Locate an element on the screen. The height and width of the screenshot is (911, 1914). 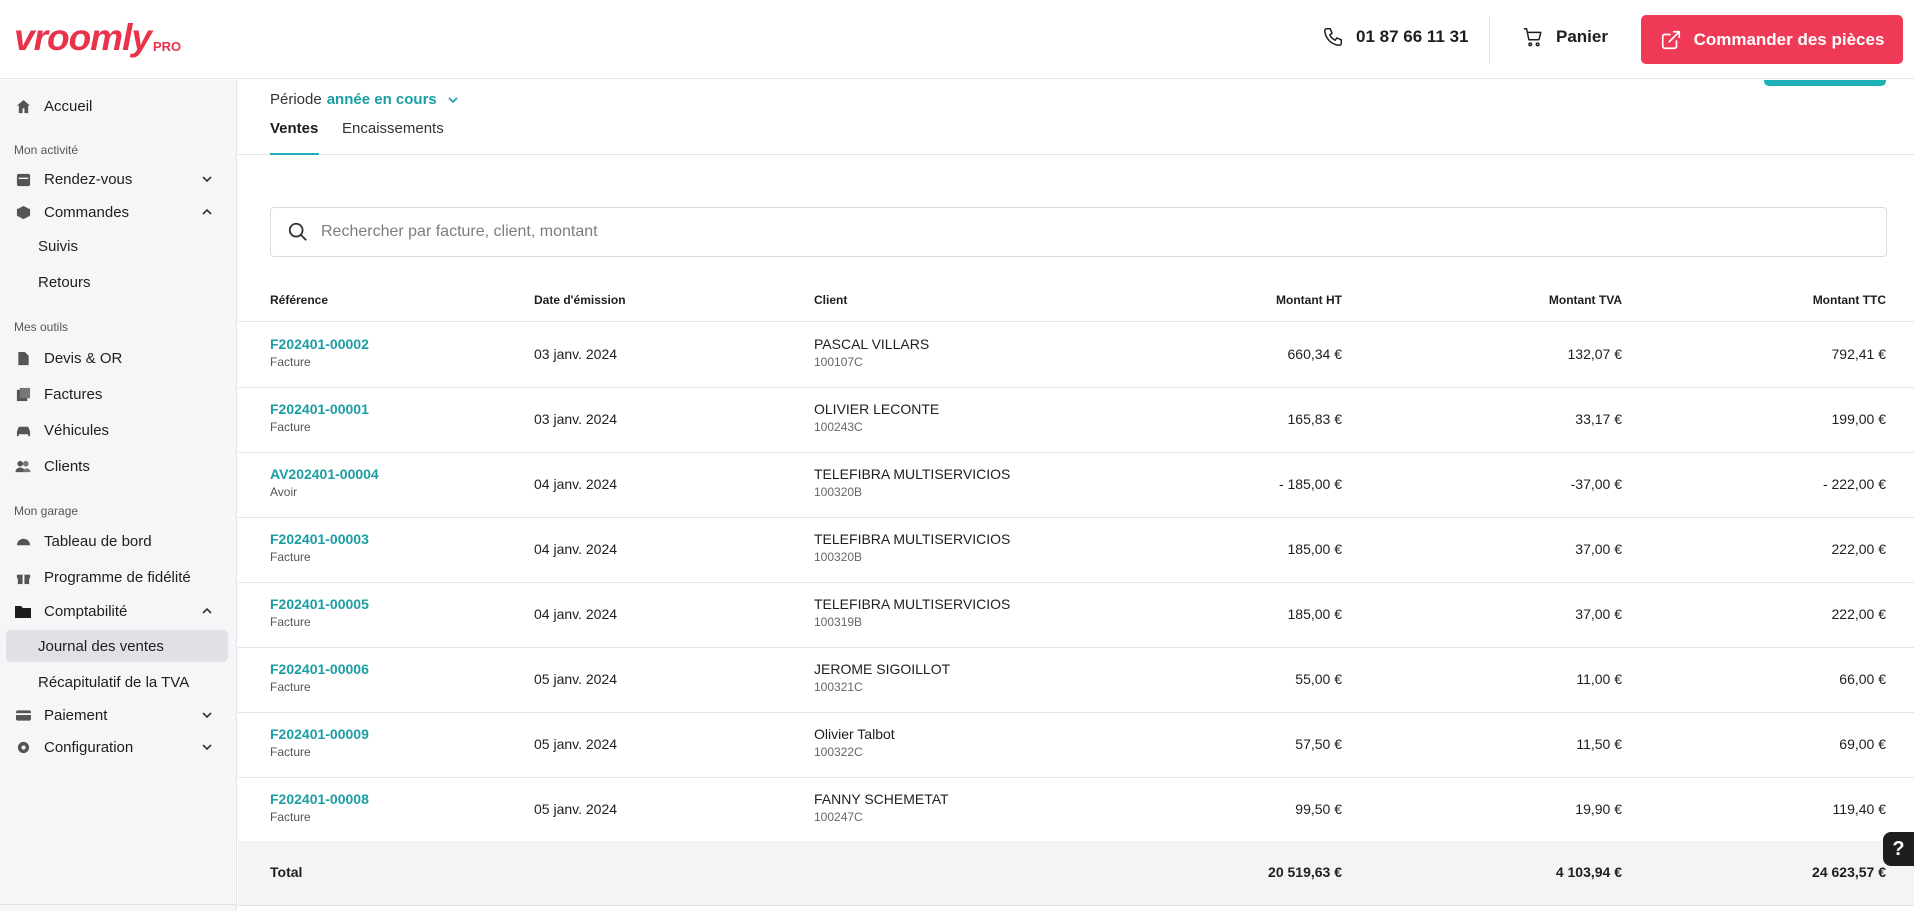
sidebar-item-commandes: Commandes is located at coordinates (117, 212).